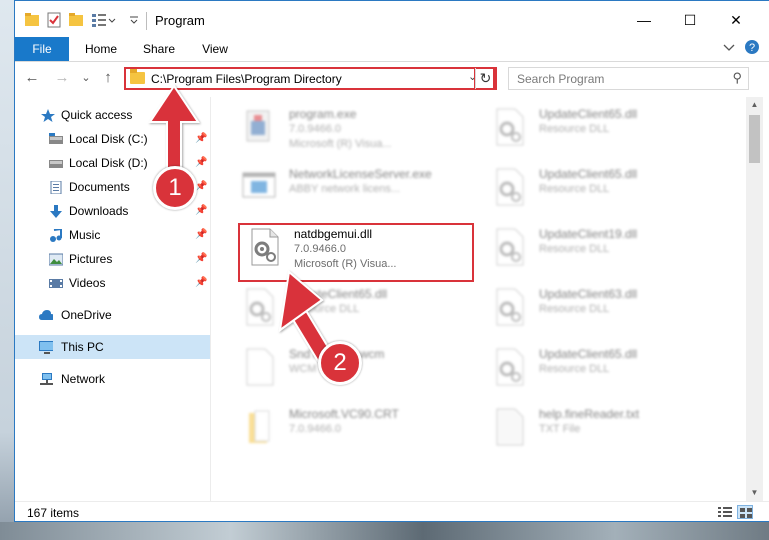  I want to click on sidebar-item-network: Network, so click(112, 379).